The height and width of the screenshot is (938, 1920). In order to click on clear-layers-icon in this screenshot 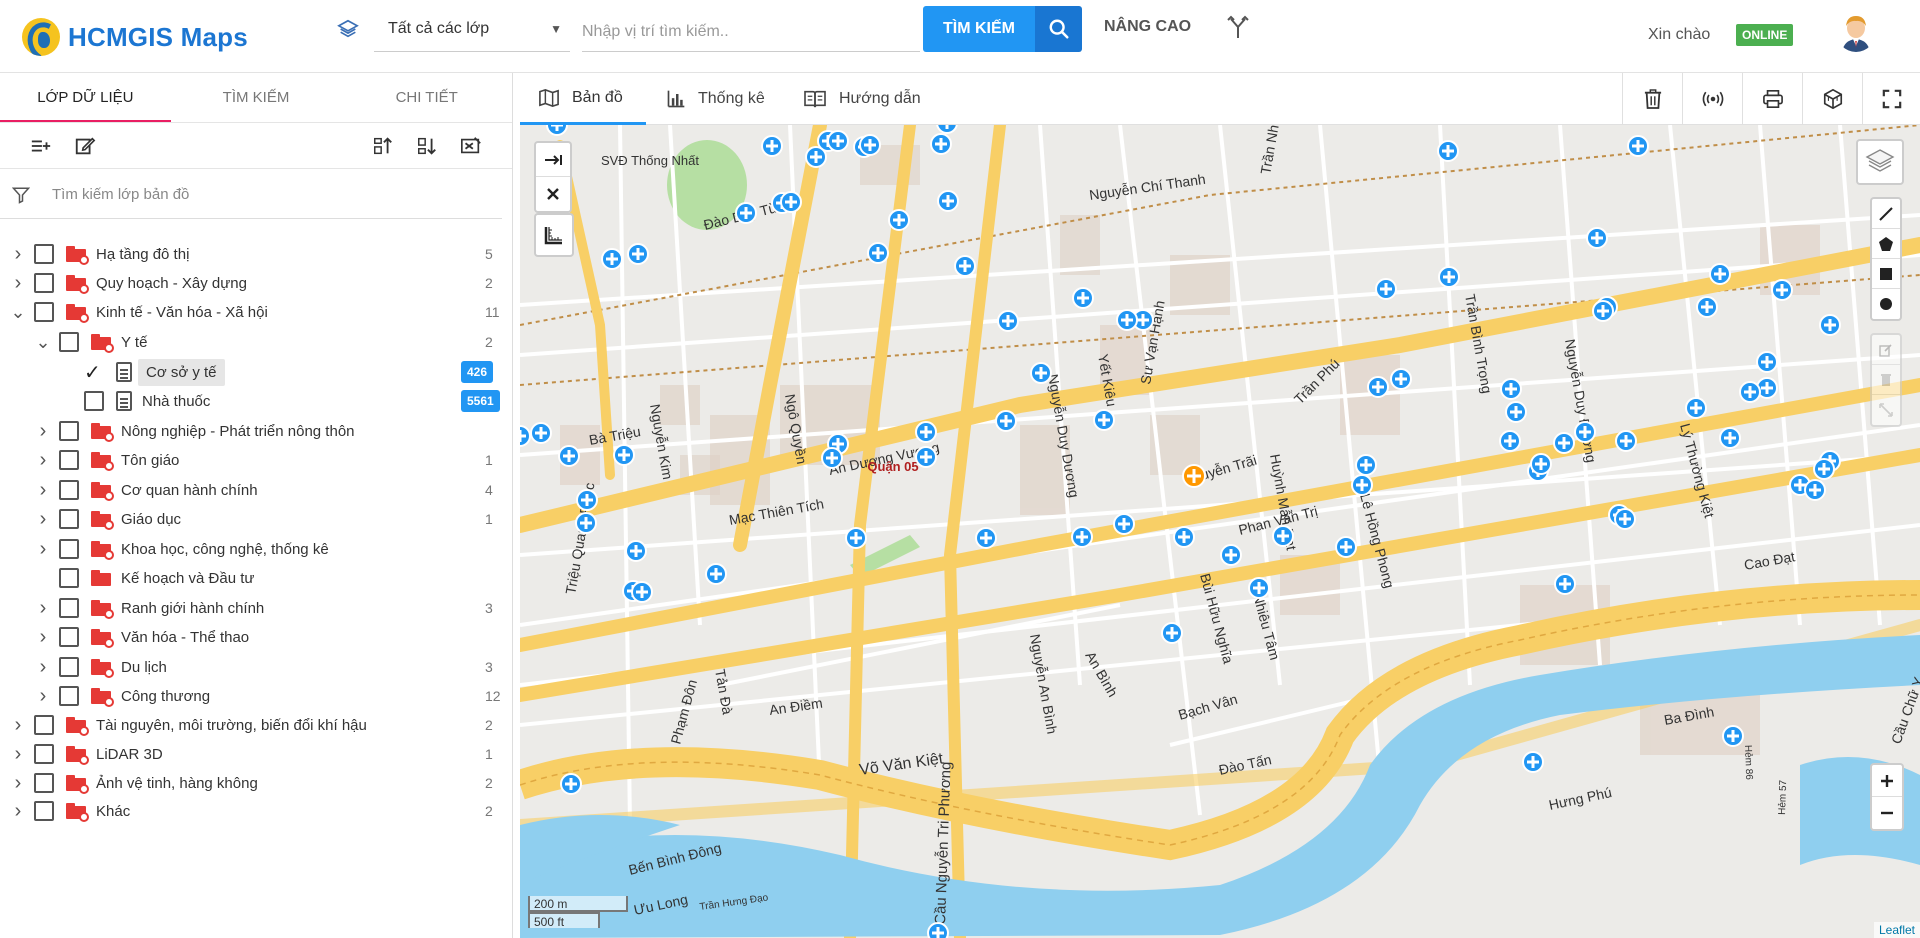, I will do `click(471, 146)`.